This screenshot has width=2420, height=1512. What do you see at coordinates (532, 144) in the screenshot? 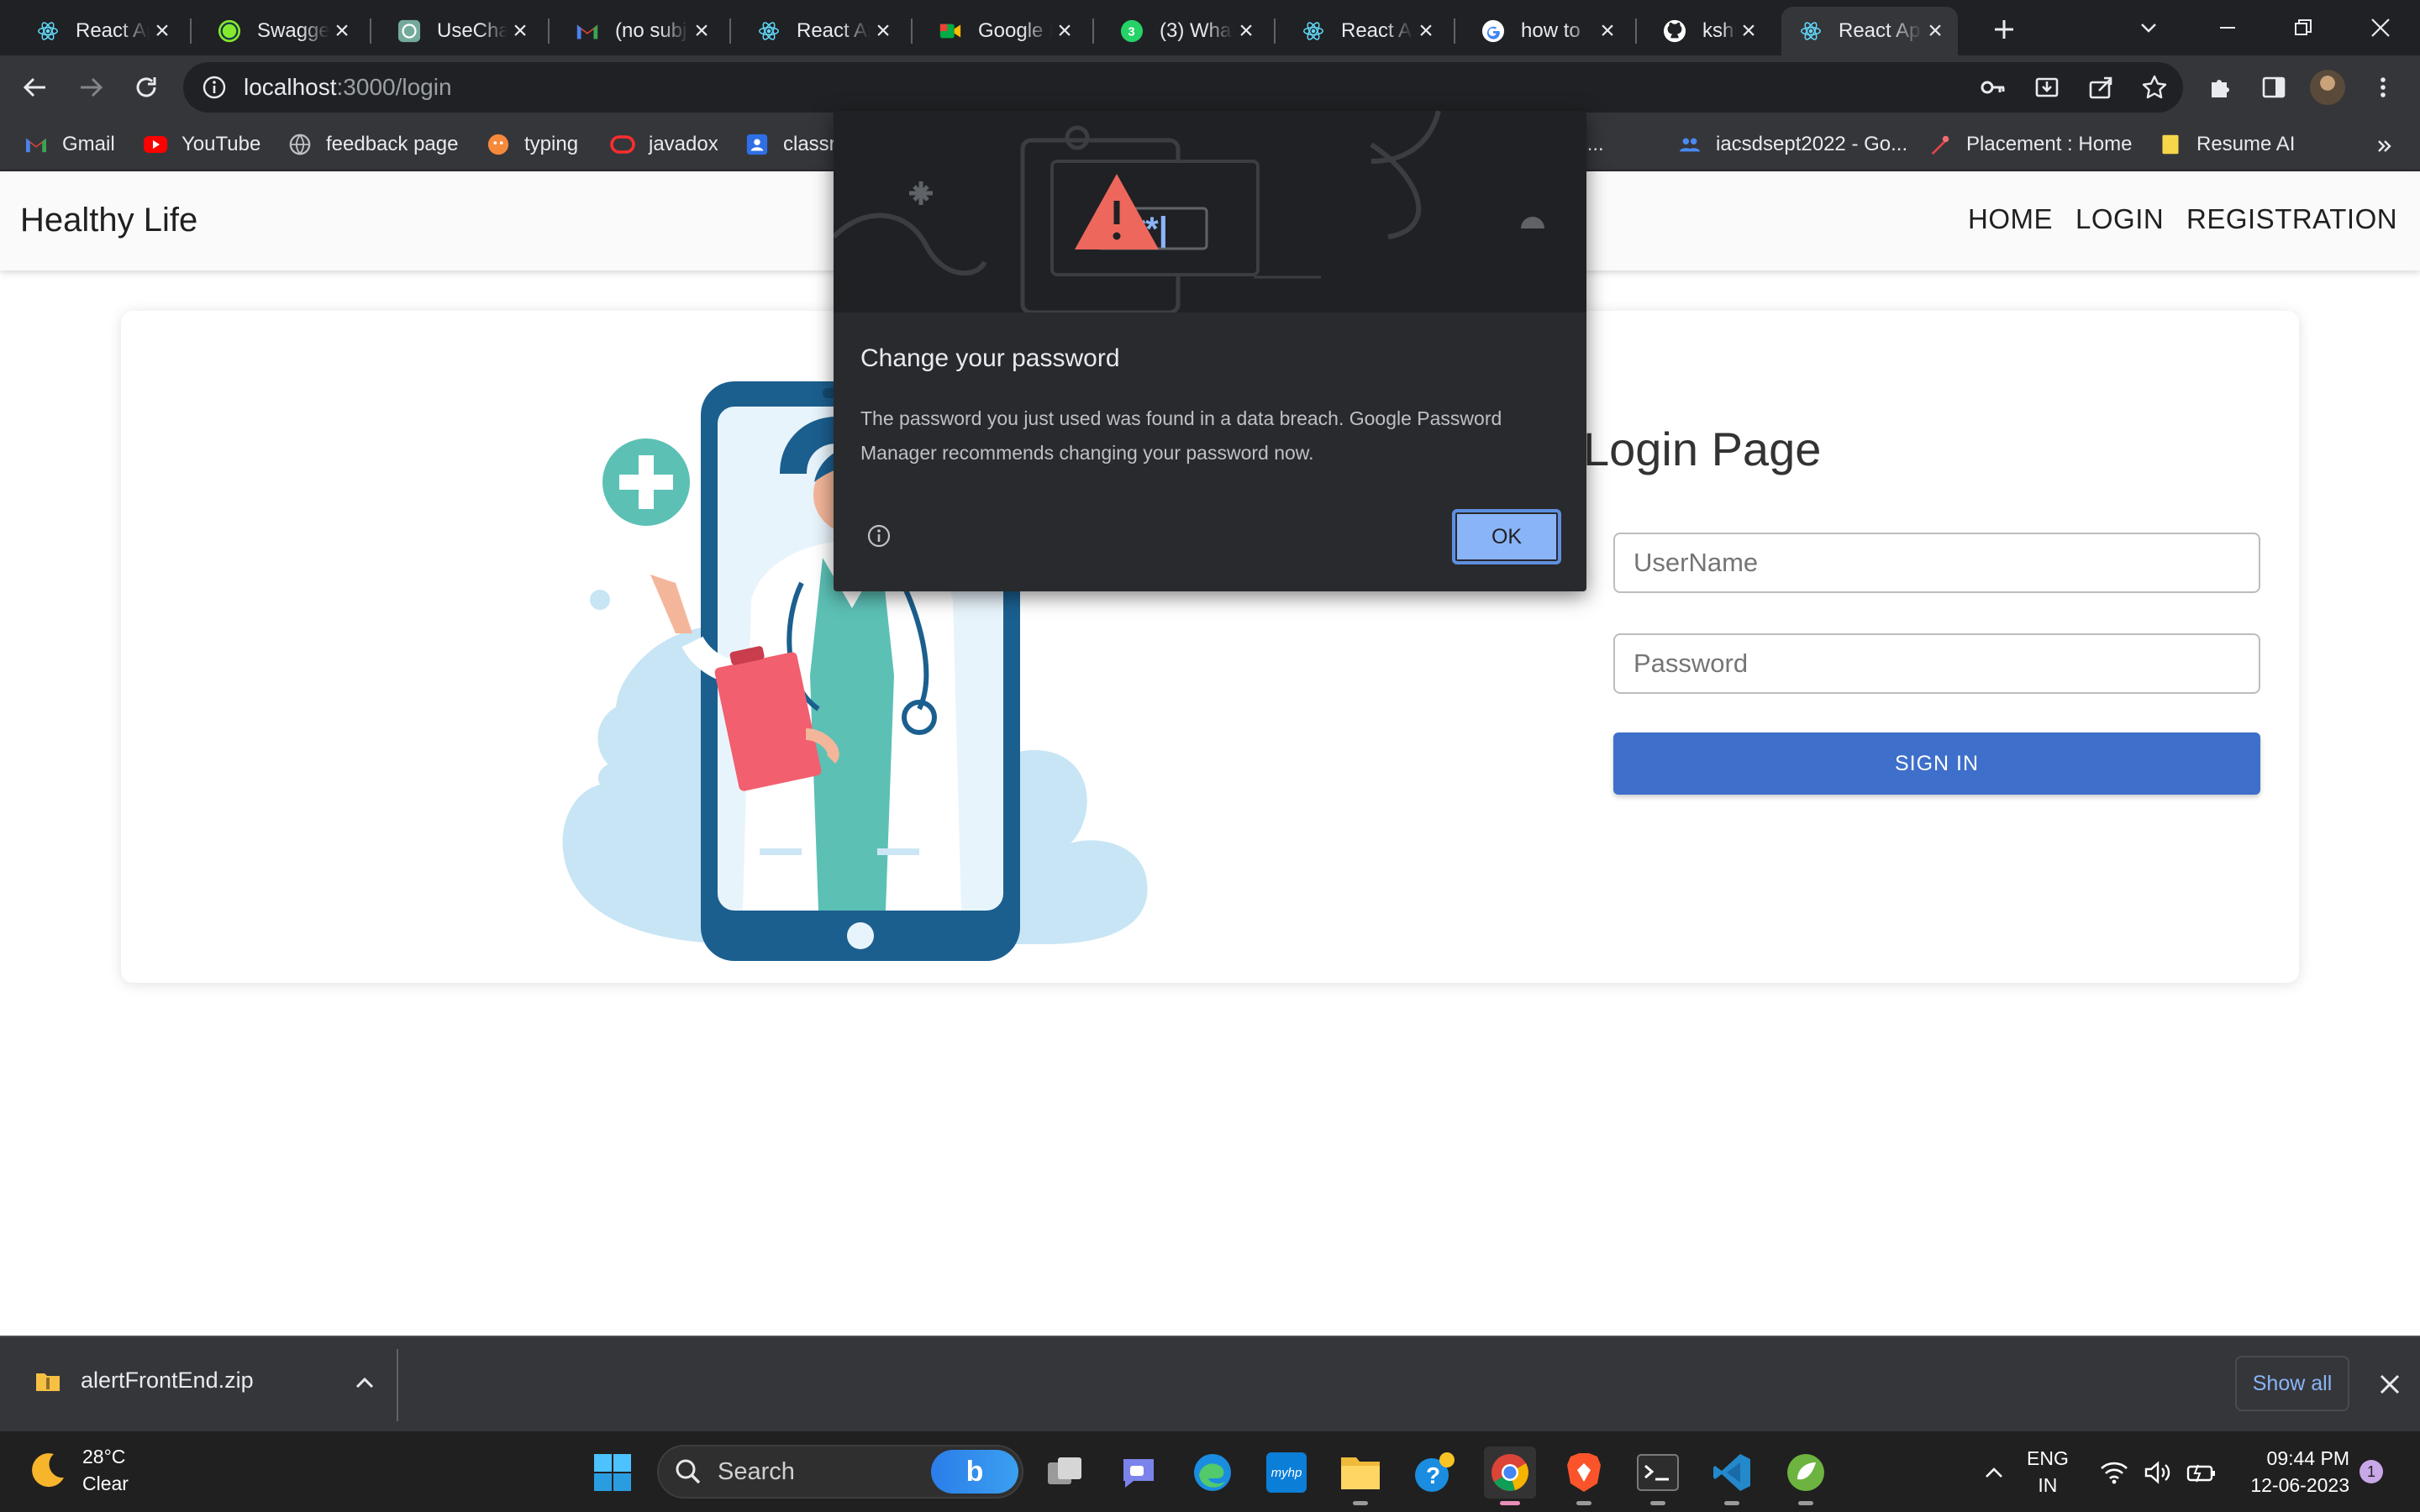
I see `bookmark-item: typing` at bounding box center [532, 144].